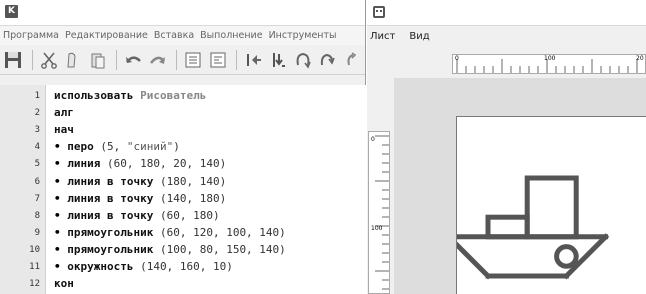  Describe the element at coordinates (100, 266) in the screenshot. I see `keyword: окружность` at that location.